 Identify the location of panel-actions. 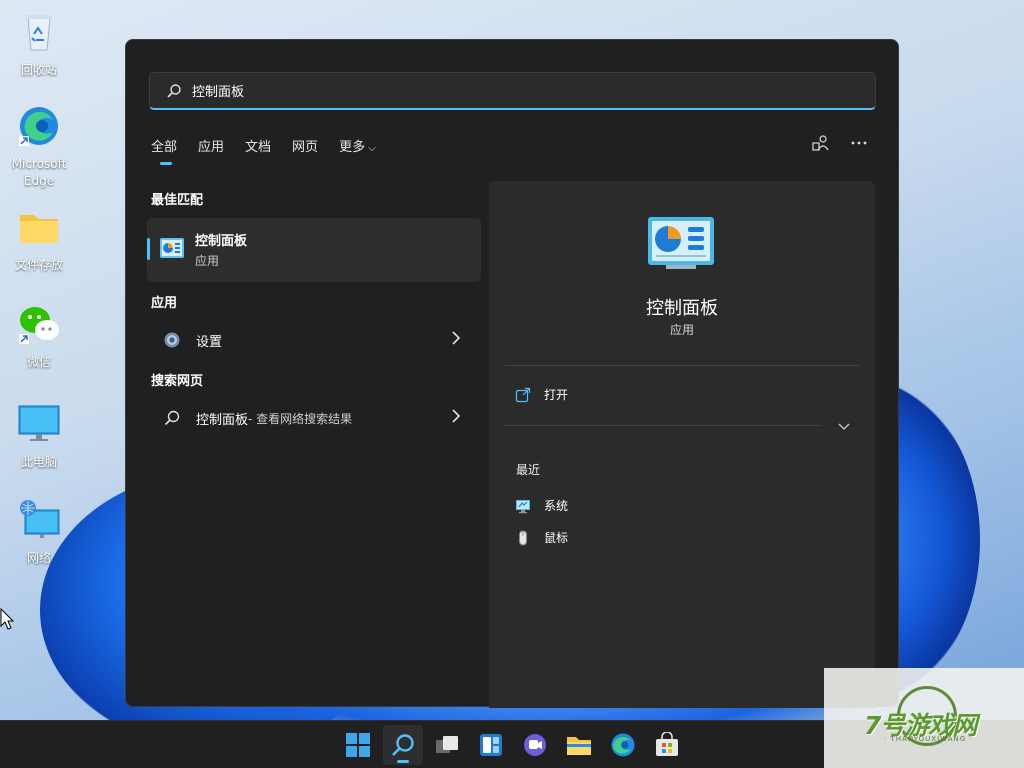
(840, 143).